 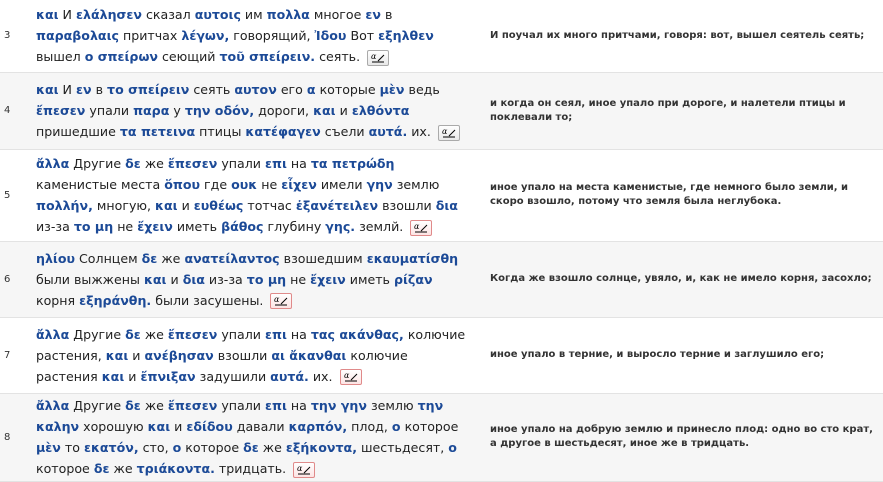 I want to click on greek-word-link: ελάλησεν, so click(x=109, y=14).